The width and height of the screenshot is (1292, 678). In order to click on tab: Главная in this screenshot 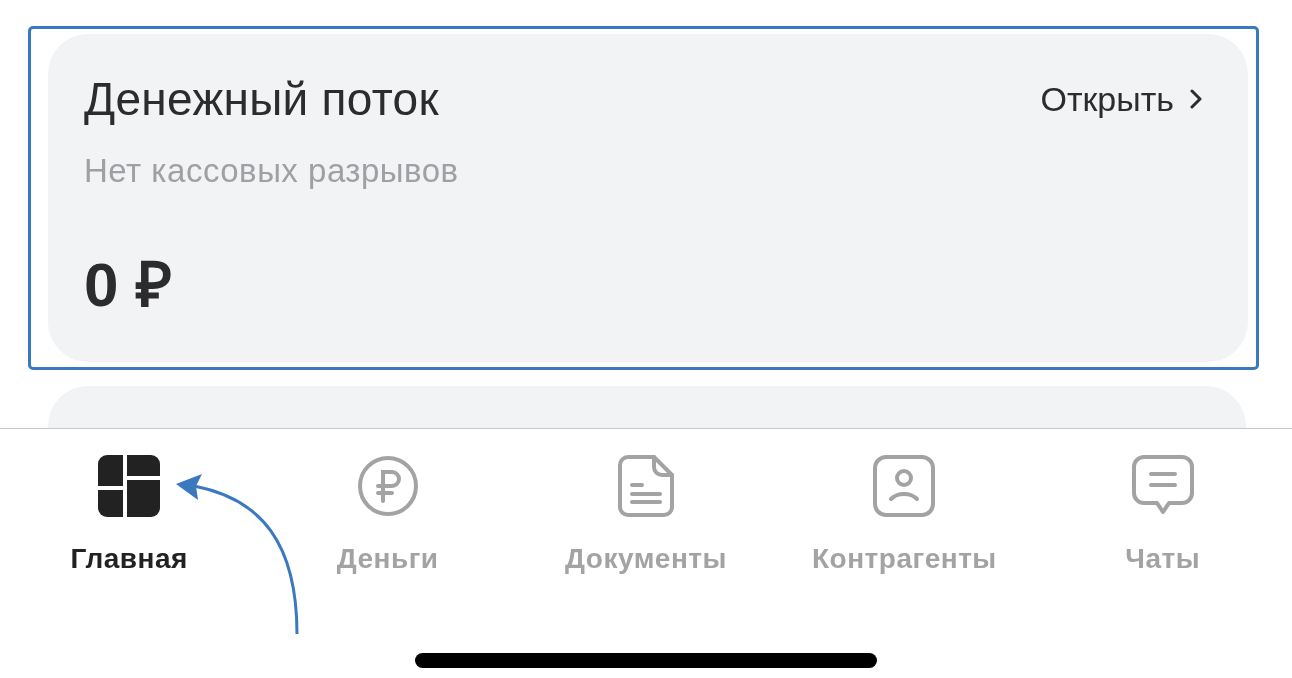, I will do `click(129, 515)`.